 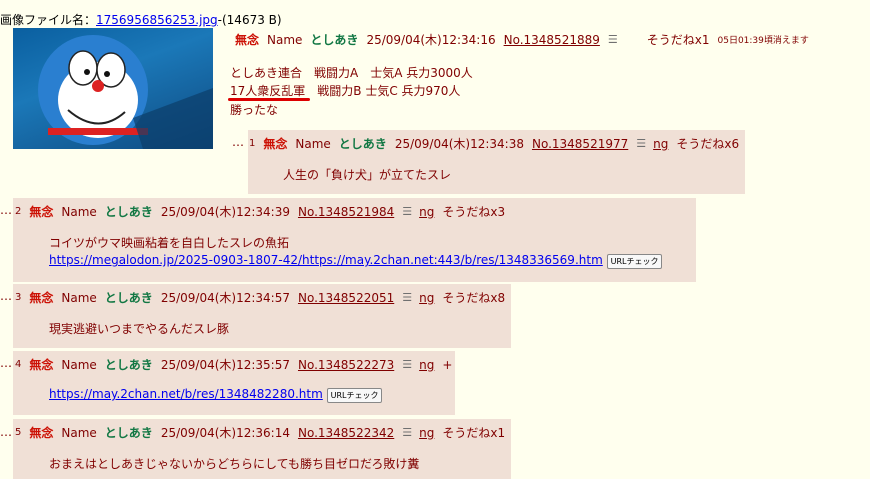 What do you see at coordinates (334, 40) in the screenshot?
I see `op-name: としあき` at bounding box center [334, 40].